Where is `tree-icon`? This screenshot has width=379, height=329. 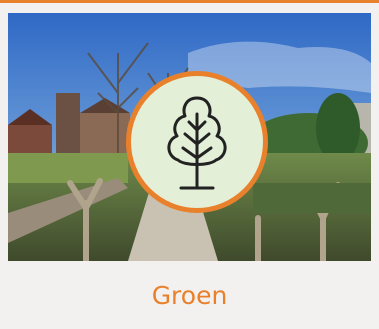
tree-icon is located at coordinates (197, 143).